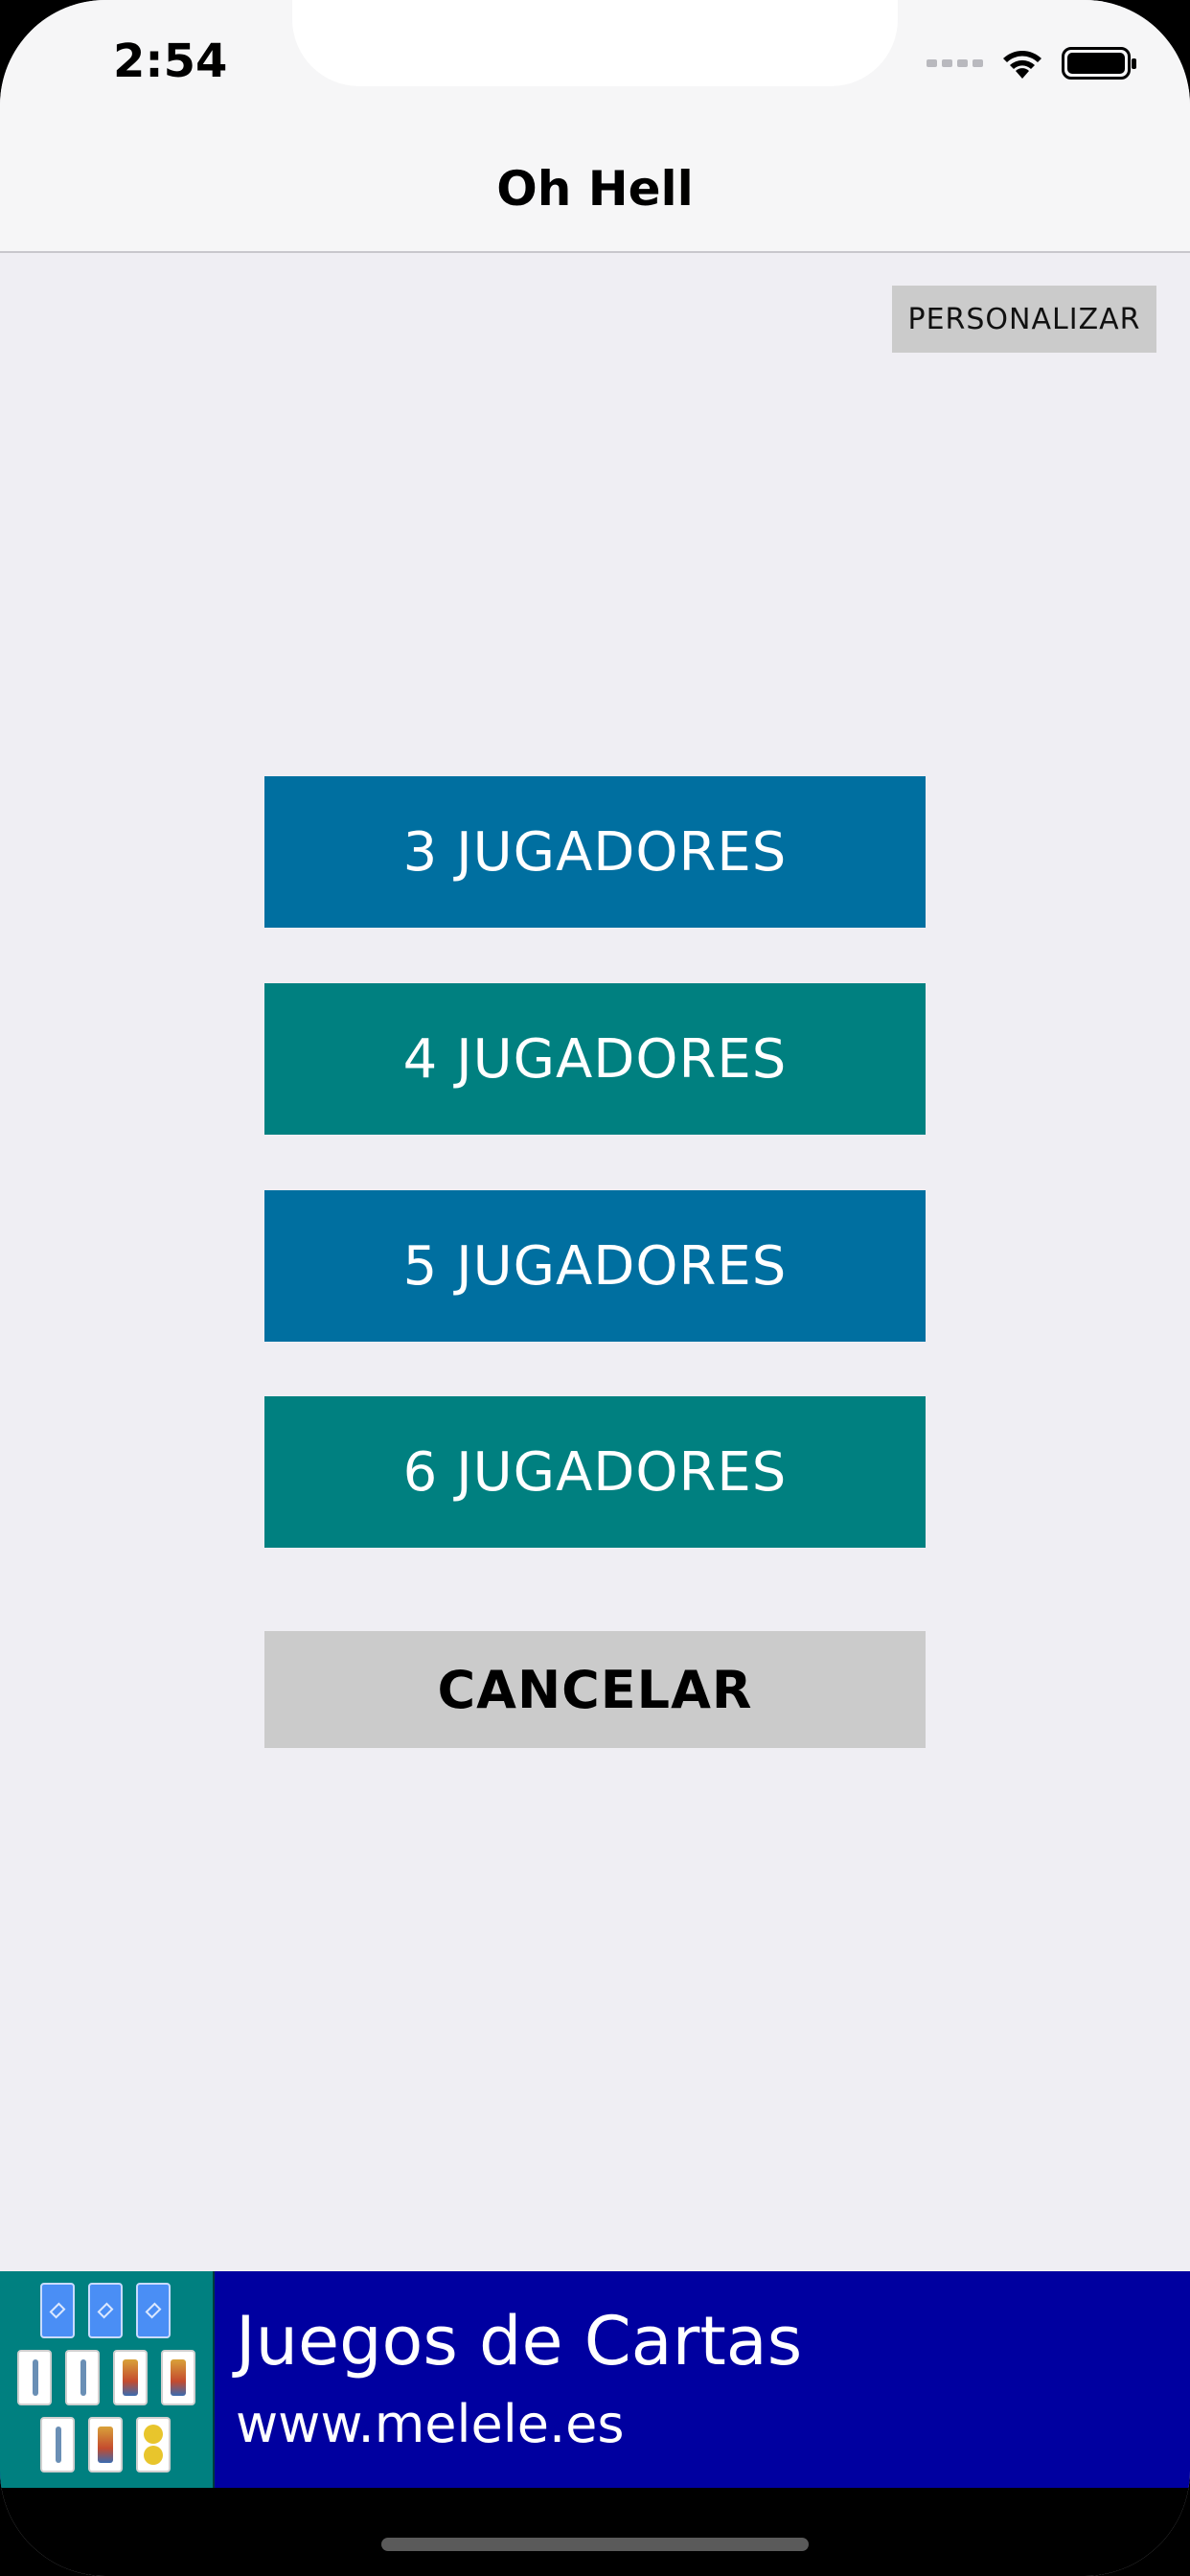  I want to click on 4-players-button: 4 JUGADORES, so click(595, 1059).